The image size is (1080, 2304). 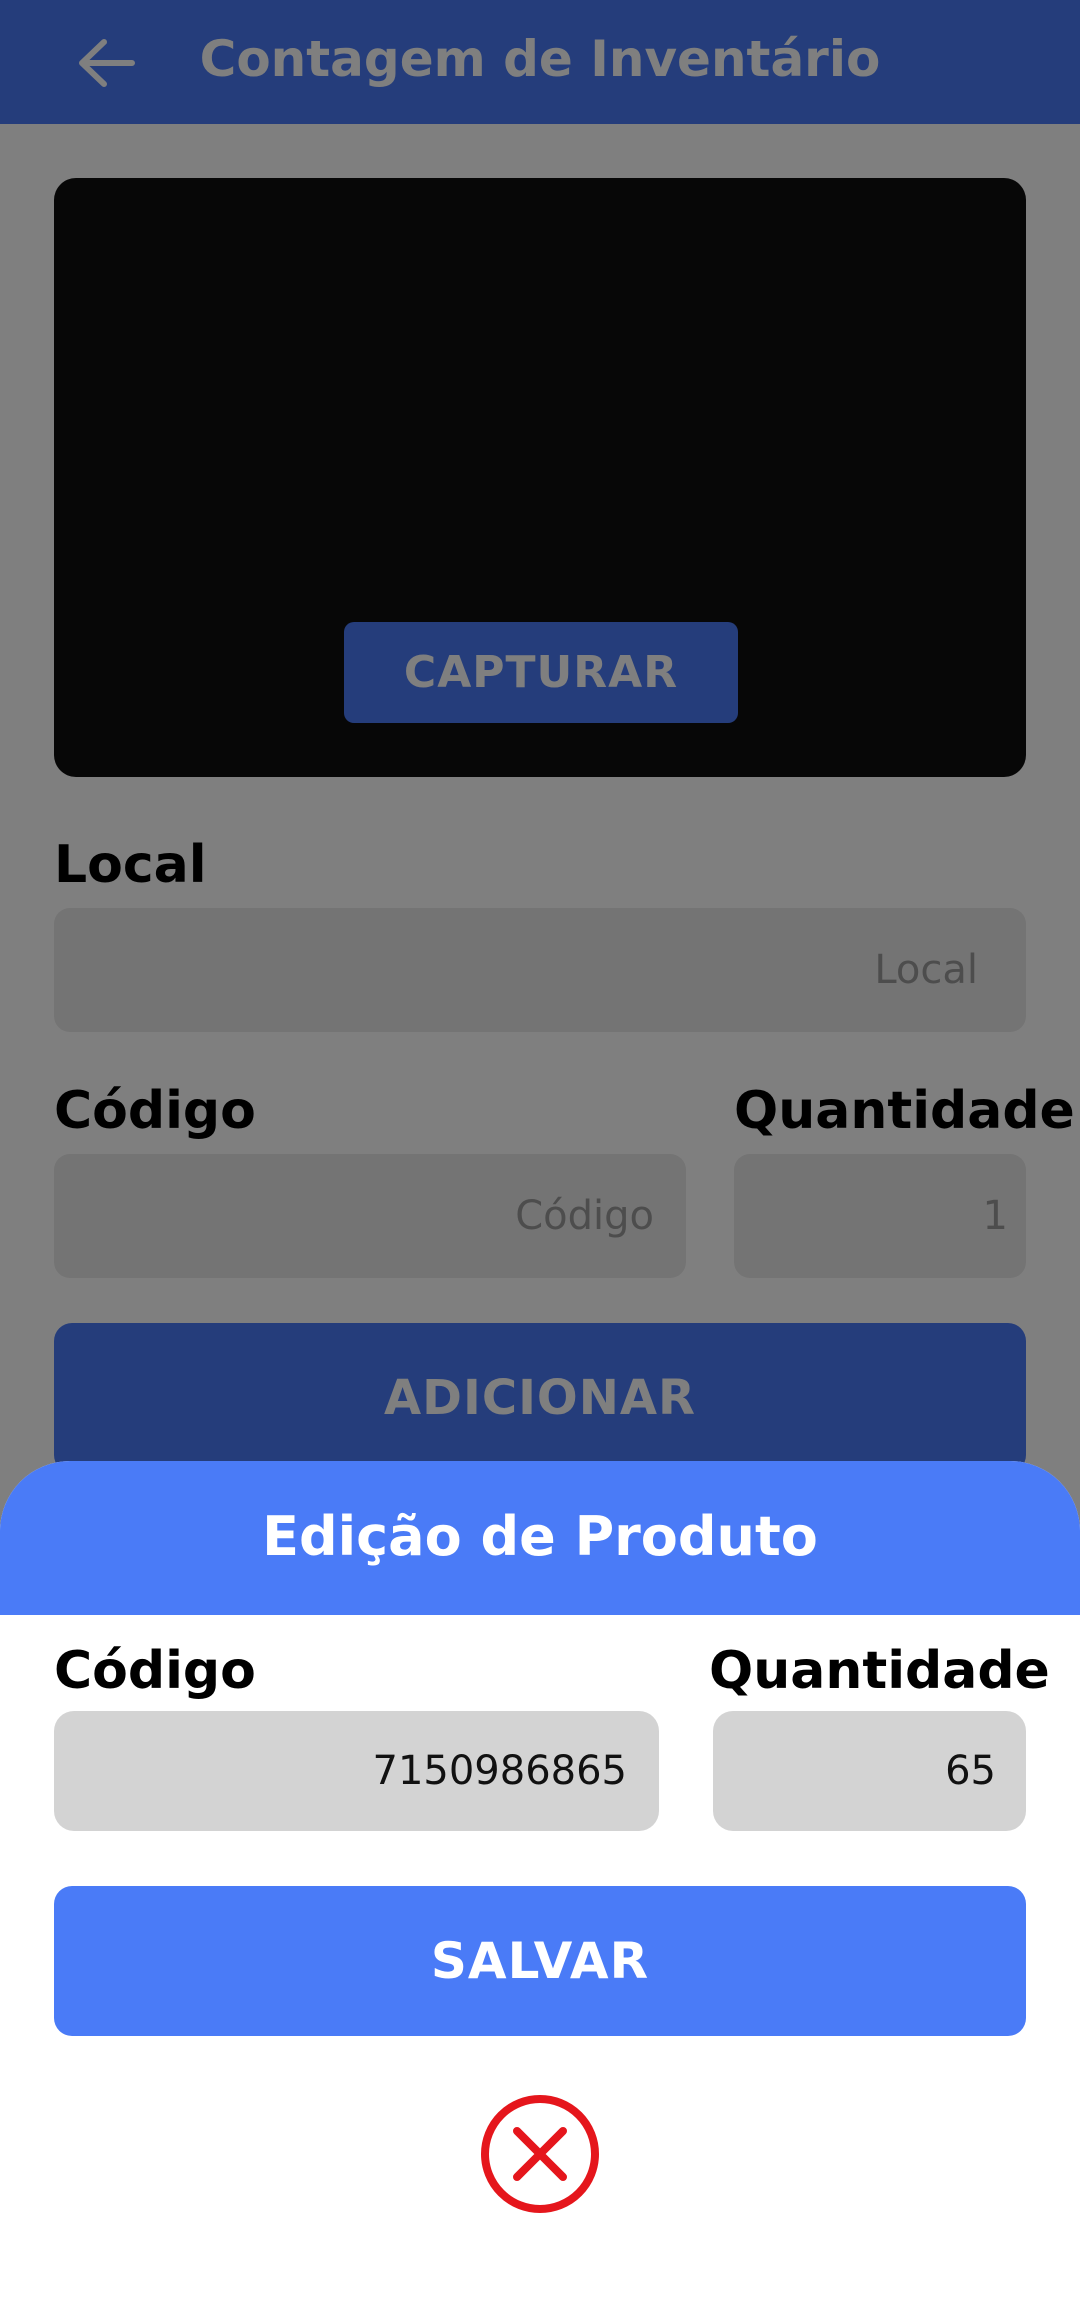 What do you see at coordinates (155, 1671) in the screenshot?
I see `sheet-codigo-label: Código` at bounding box center [155, 1671].